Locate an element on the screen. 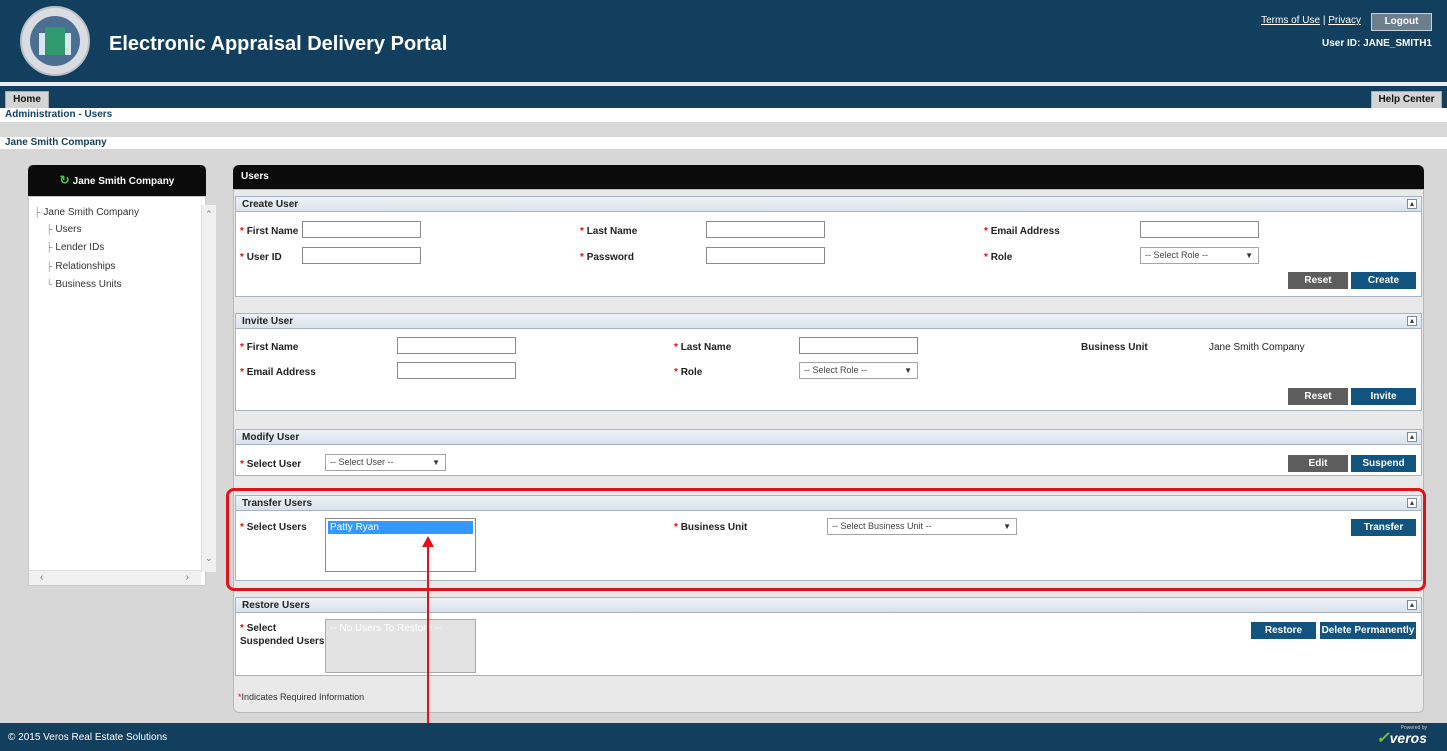 Image resolution: width=1447 pixels, height=751 pixels. tree-root-label: Jane Smith Company is located at coordinates (91, 212).